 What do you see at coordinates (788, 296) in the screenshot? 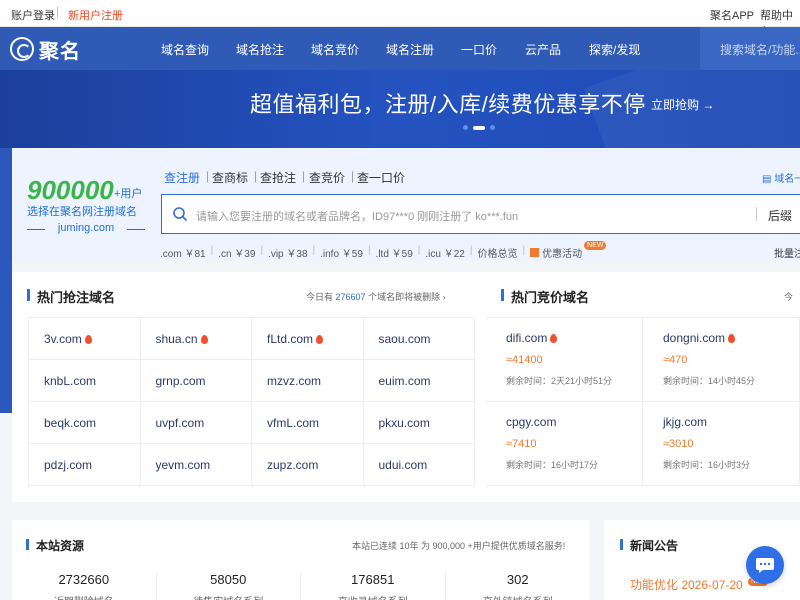
I see `hot-bid-meta: 今` at bounding box center [788, 296].